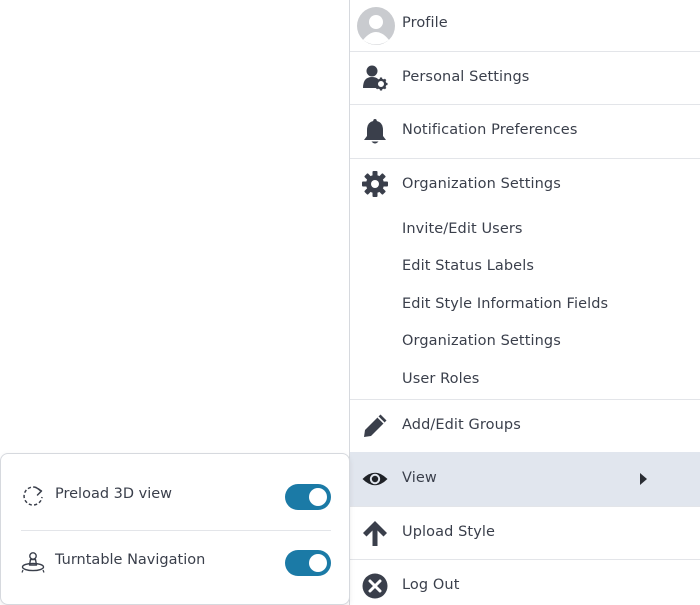 Image resolution: width=700 pixels, height=605 pixels. I want to click on setting-label: Preload 3D view, so click(114, 494).